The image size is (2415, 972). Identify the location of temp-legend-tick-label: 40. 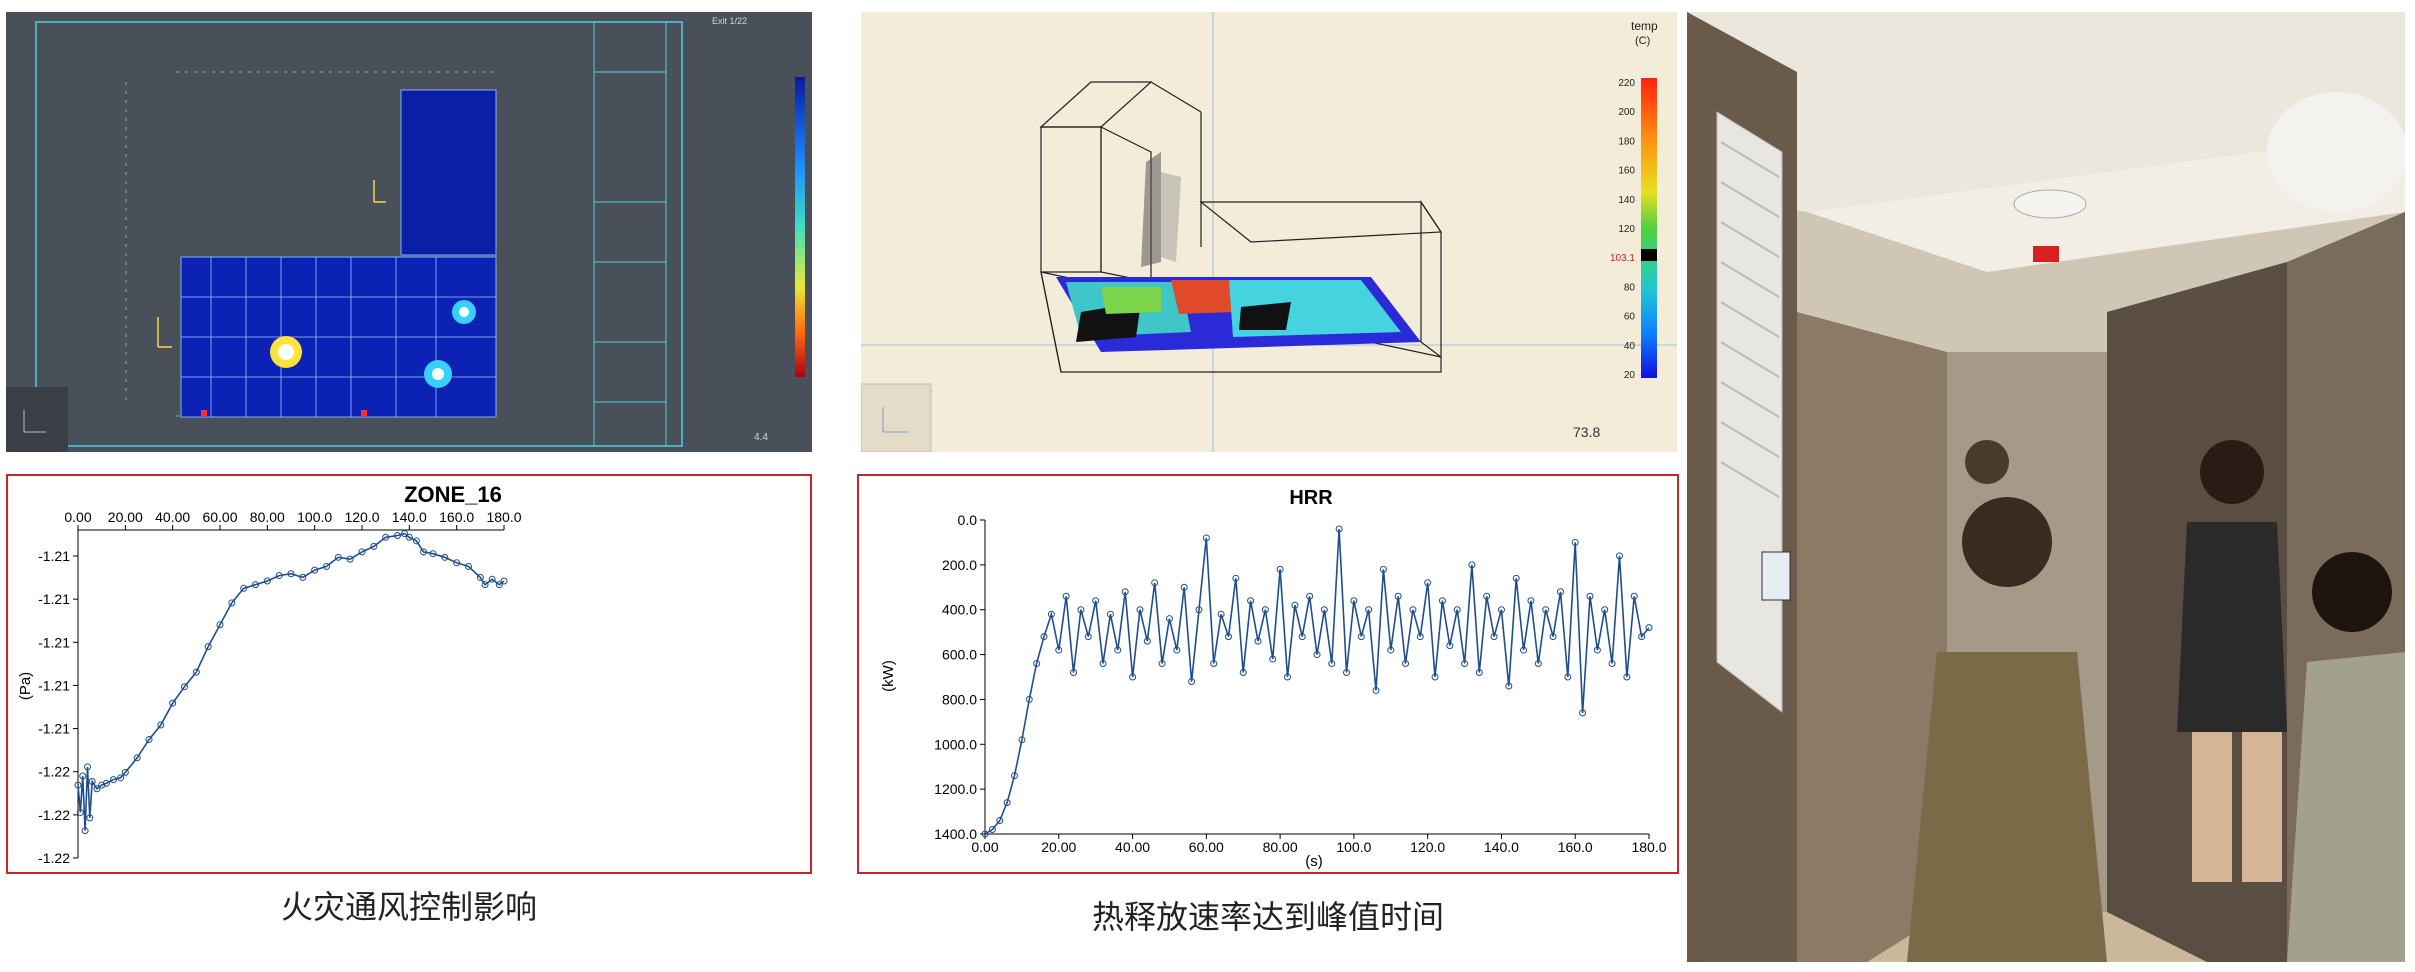
(1630, 346).